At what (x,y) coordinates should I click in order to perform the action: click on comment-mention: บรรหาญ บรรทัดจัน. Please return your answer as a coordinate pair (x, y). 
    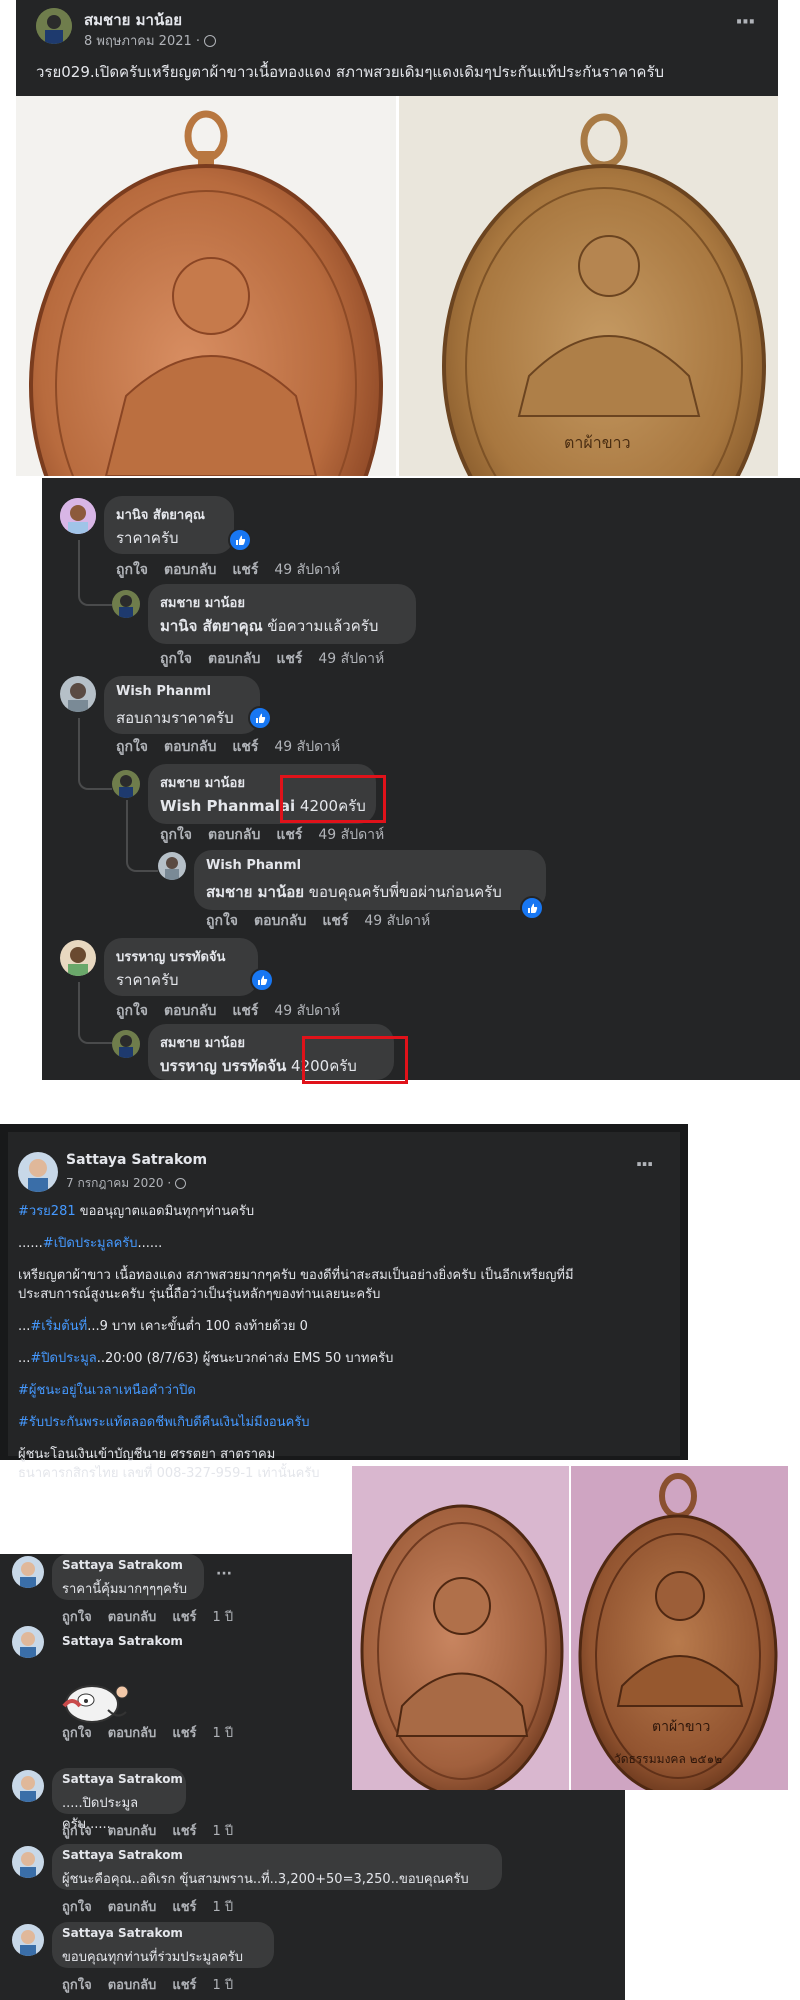
    Looking at the image, I should click on (223, 1066).